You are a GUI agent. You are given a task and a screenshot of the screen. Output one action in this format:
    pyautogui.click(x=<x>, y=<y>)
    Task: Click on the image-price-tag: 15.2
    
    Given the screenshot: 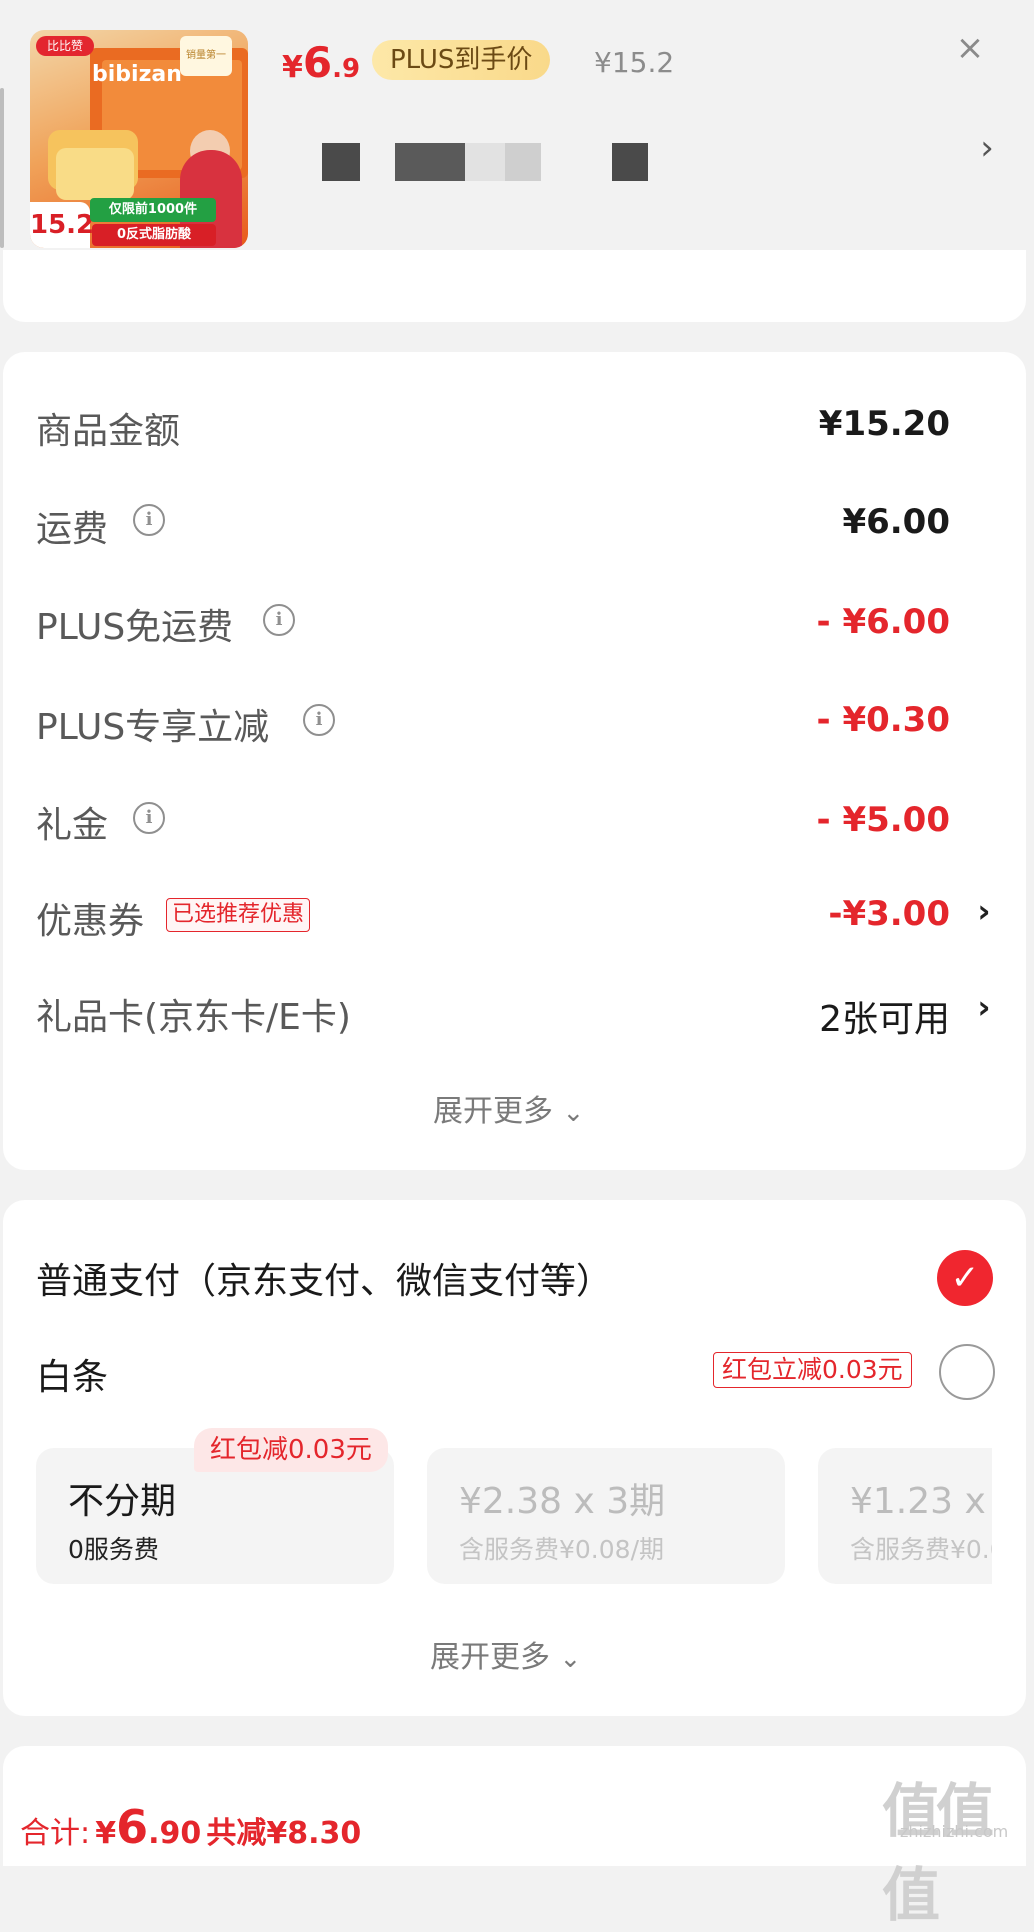 What is the action you would take?
    pyautogui.click(x=62, y=225)
    